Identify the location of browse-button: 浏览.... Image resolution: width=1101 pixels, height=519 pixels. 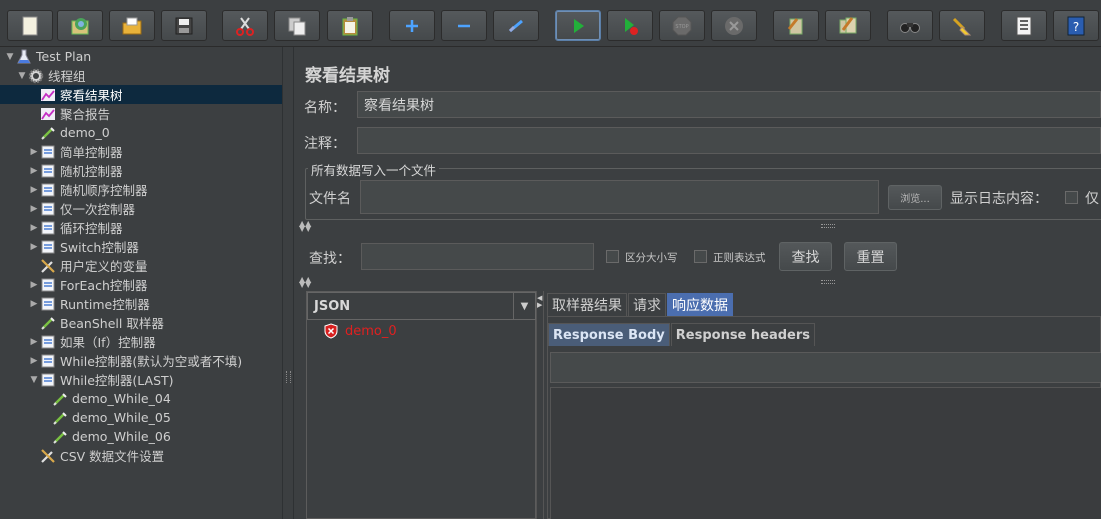
(915, 197).